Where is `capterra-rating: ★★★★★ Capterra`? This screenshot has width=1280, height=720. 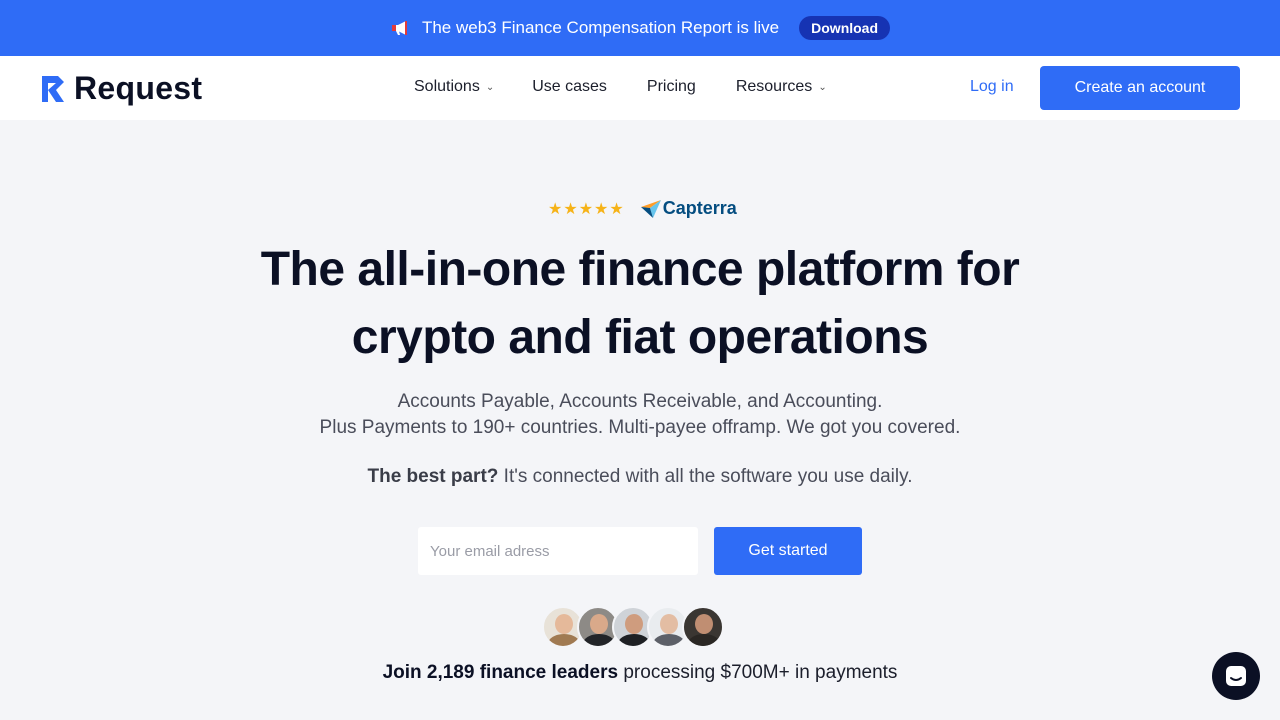 capterra-rating: ★★★★★ Capterra is located at coordinates (642, 208).